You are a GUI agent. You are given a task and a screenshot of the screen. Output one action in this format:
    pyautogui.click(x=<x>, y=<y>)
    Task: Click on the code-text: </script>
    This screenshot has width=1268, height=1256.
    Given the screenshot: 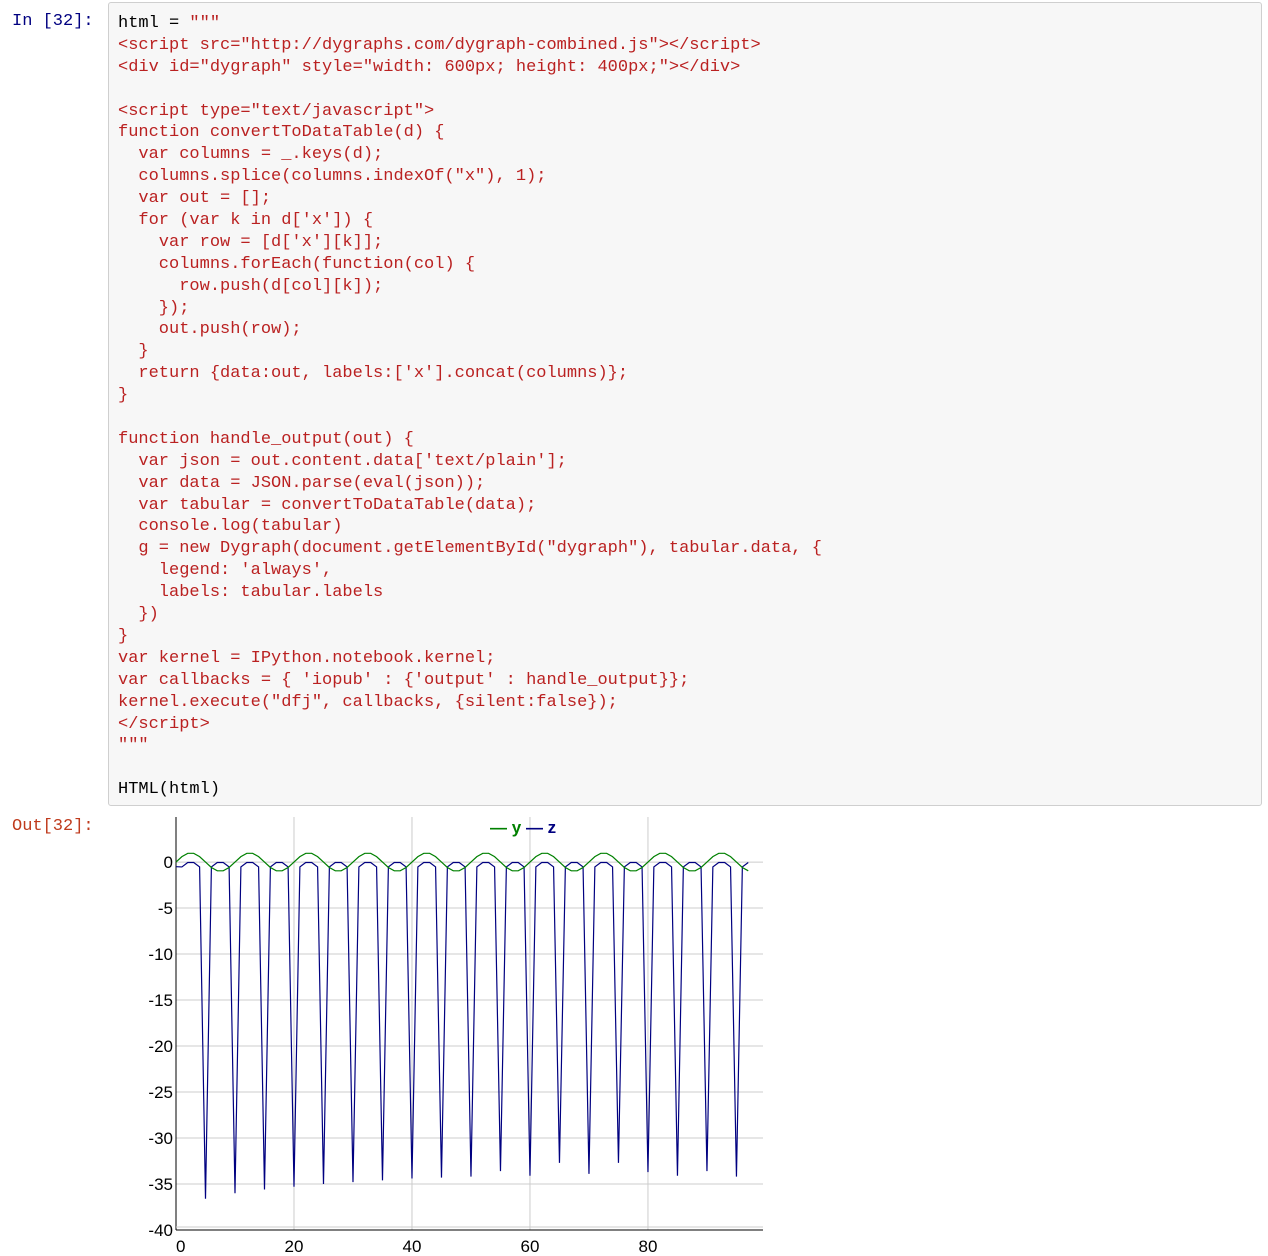 What is the action you would take?
    pyautogui.click(x=164, y=724)
    